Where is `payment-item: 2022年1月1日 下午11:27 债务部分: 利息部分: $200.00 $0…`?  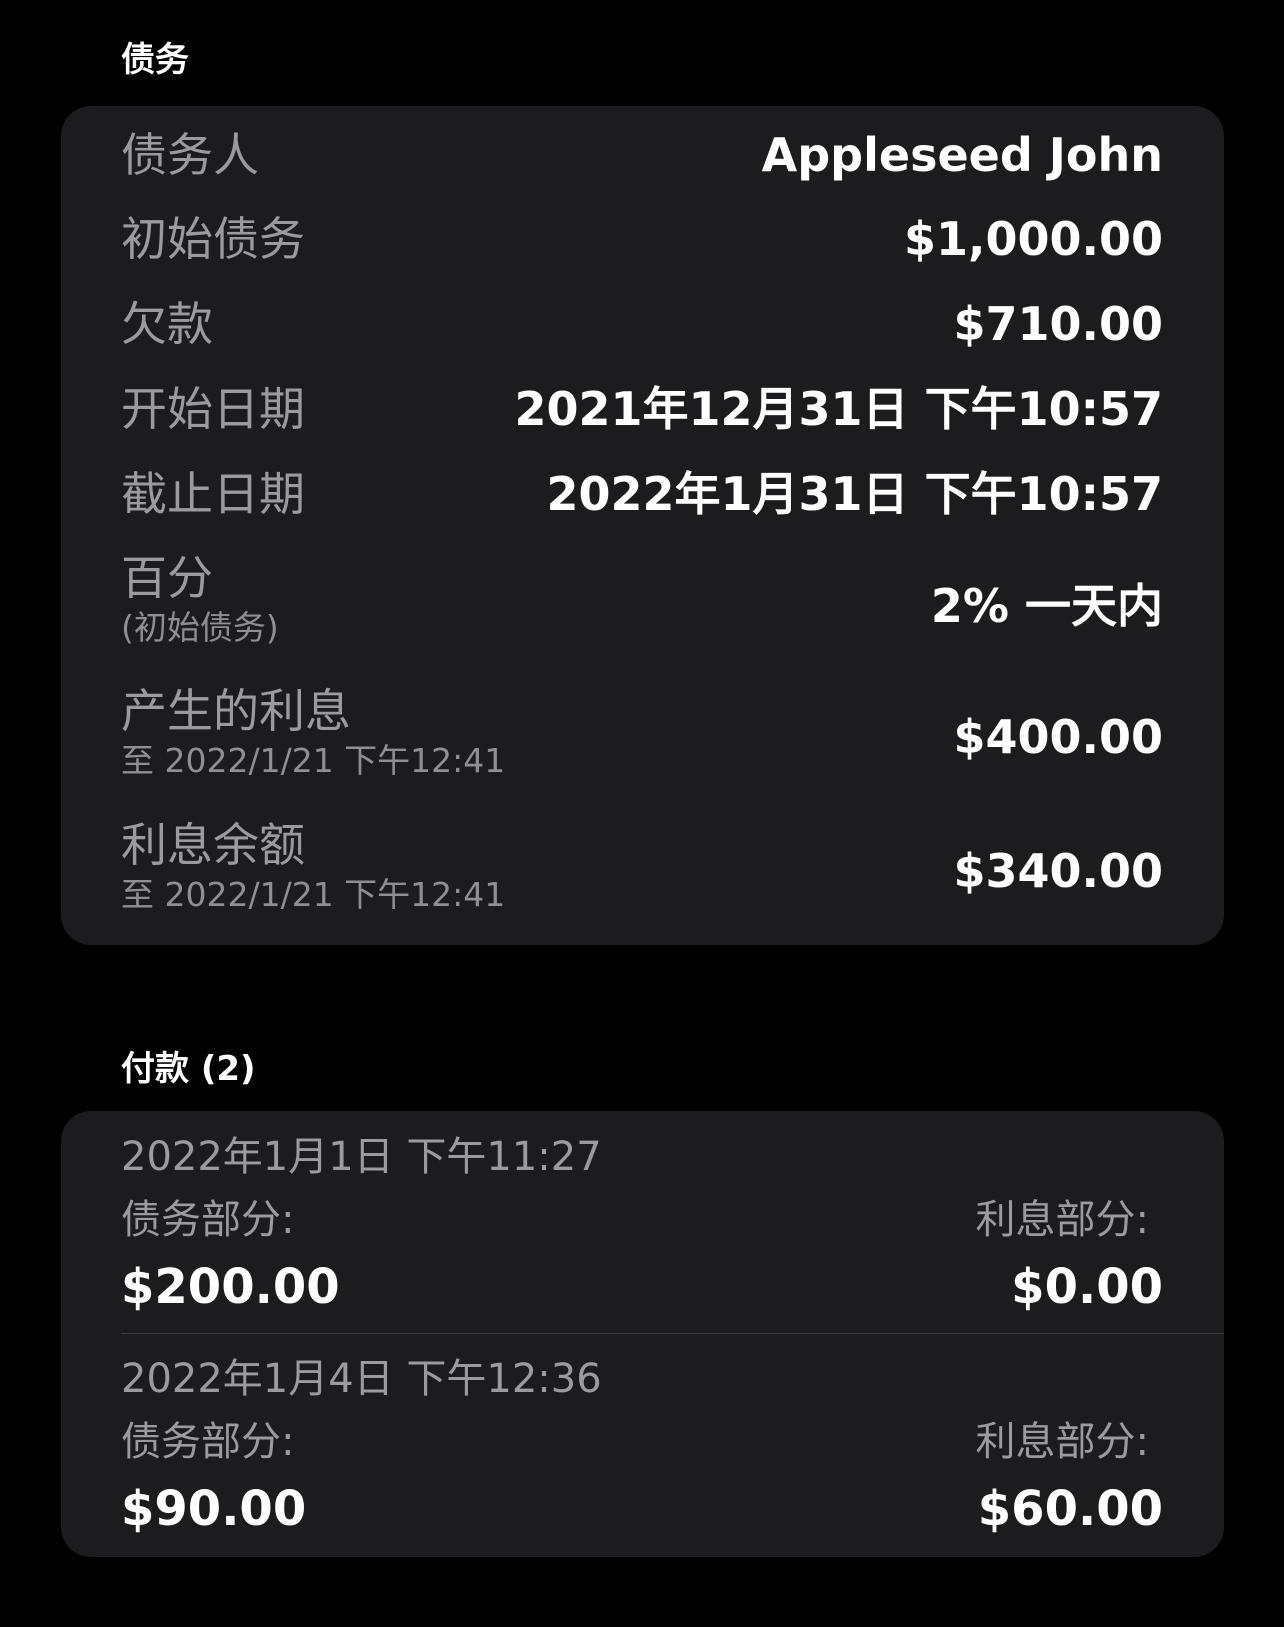 payment-item: 2022年1月1日 下午11:27 债务部分: 利息部分: $200.00 $0… is located at coordinates (642, 1222).